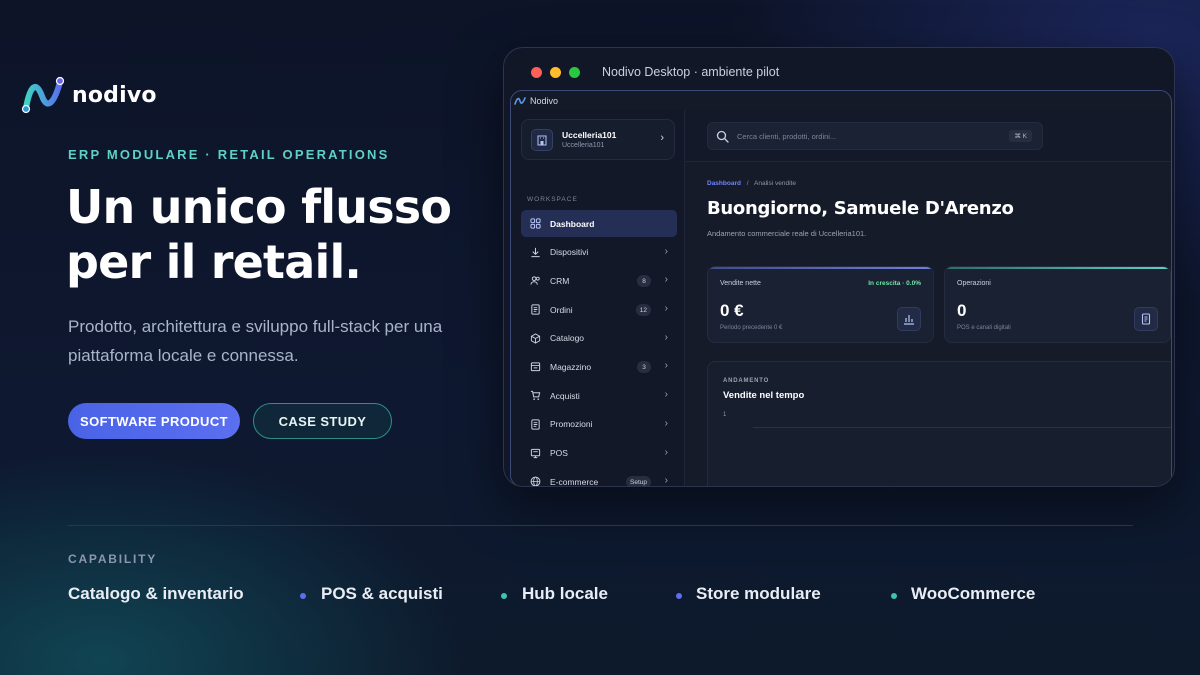 The height and width of the screenshot is (675, 1200). What do you see at coordinates (1146, 319) in the screenshot?
I see `receipt-icon` at bounding box center [1146, 319].